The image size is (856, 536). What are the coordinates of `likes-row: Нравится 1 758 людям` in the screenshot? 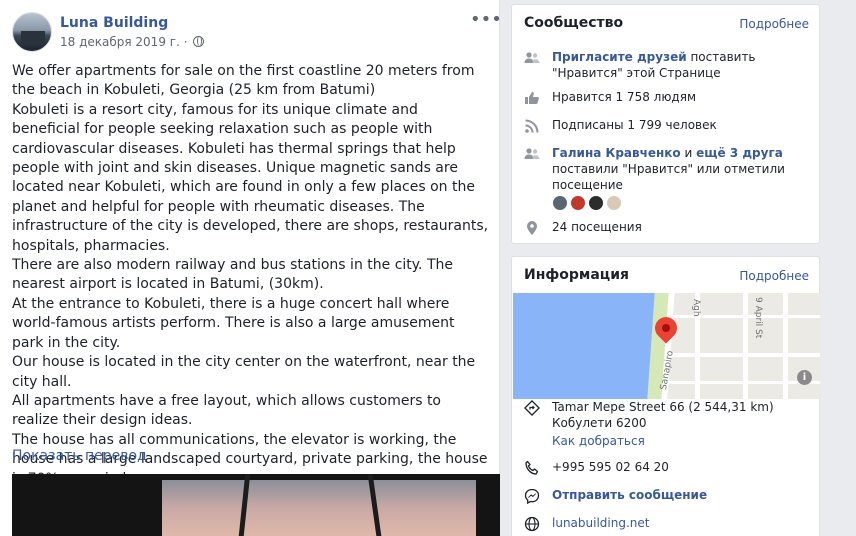 It's located at (669, 98).